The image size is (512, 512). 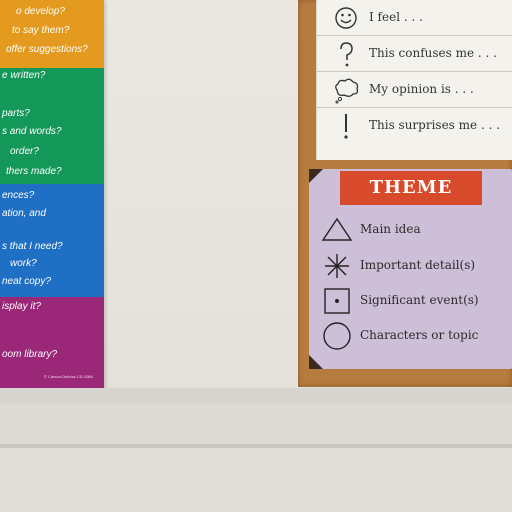 I want to click on theme-item-label: Important detail(s), so click(x=418, y=265).